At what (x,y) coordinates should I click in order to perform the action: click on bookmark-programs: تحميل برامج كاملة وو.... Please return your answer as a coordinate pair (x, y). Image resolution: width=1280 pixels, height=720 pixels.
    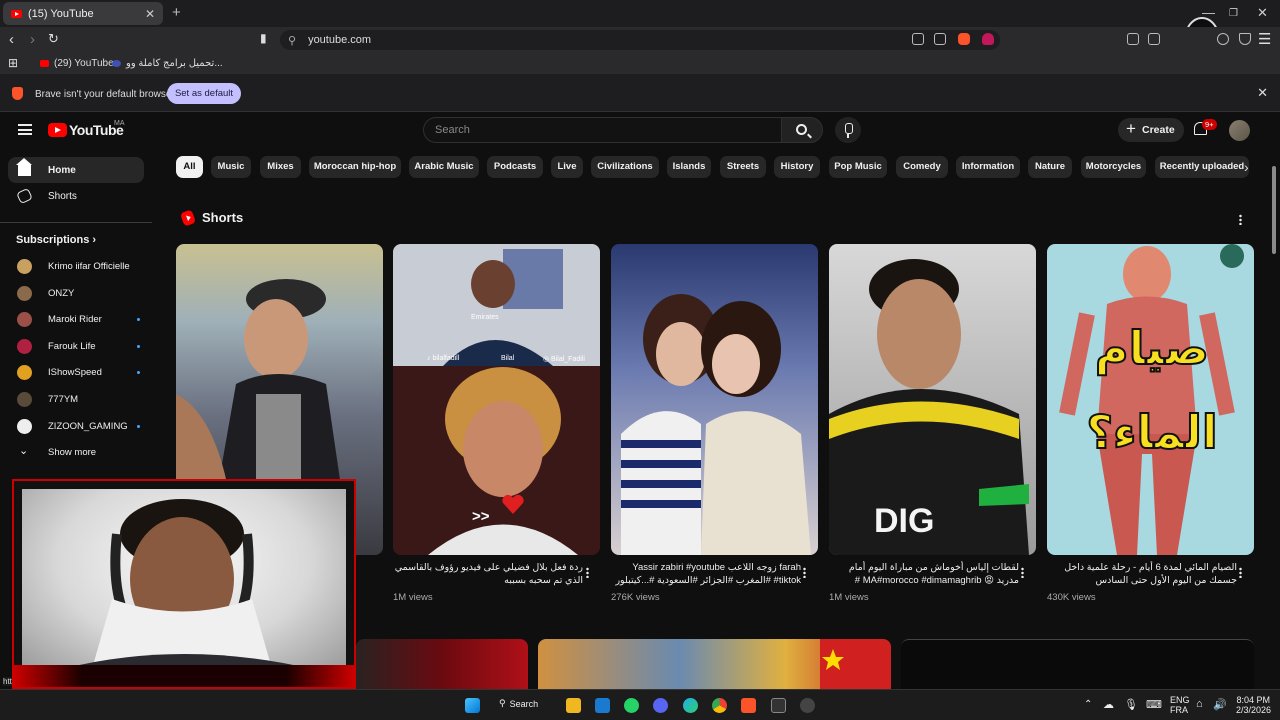
    Looking at the image, I should click on (167, 63).